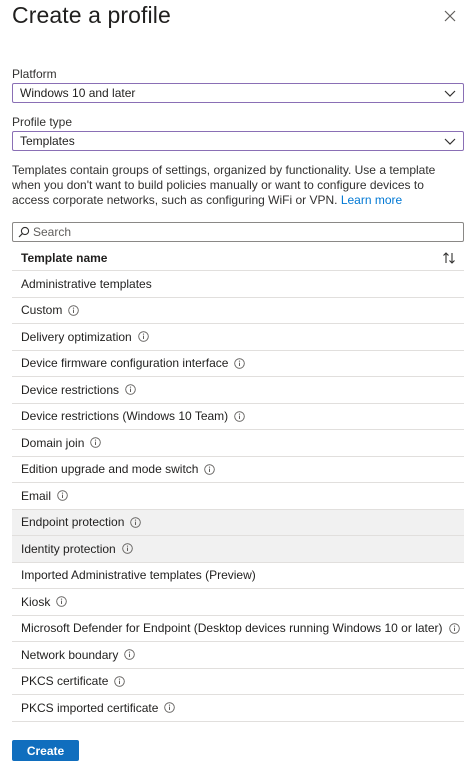 The width and height of the screenshot is (474, 776). What do you see at coordinates (47, 141) in the screenshot?
I see `profile-type-value: Templates` at bounding box center [47, 141].